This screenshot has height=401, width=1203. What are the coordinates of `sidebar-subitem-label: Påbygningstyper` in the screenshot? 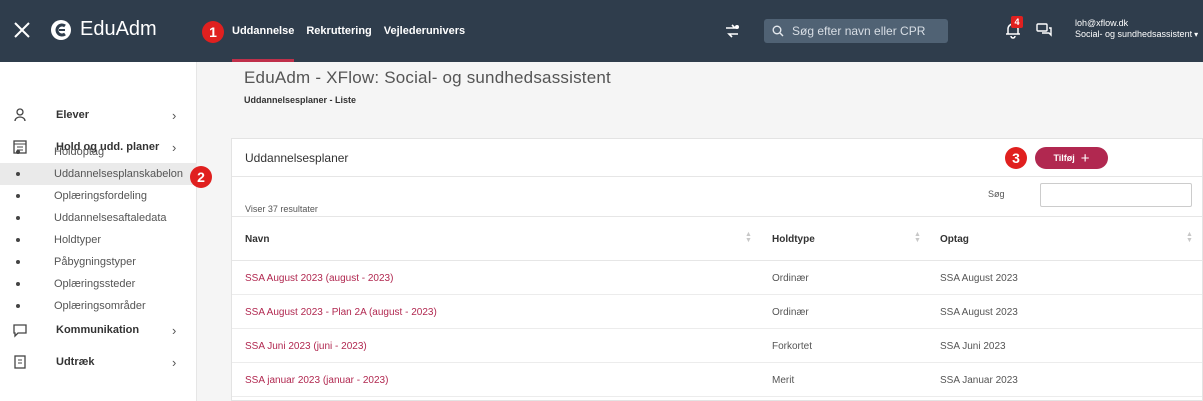 It's located at (95, 262).